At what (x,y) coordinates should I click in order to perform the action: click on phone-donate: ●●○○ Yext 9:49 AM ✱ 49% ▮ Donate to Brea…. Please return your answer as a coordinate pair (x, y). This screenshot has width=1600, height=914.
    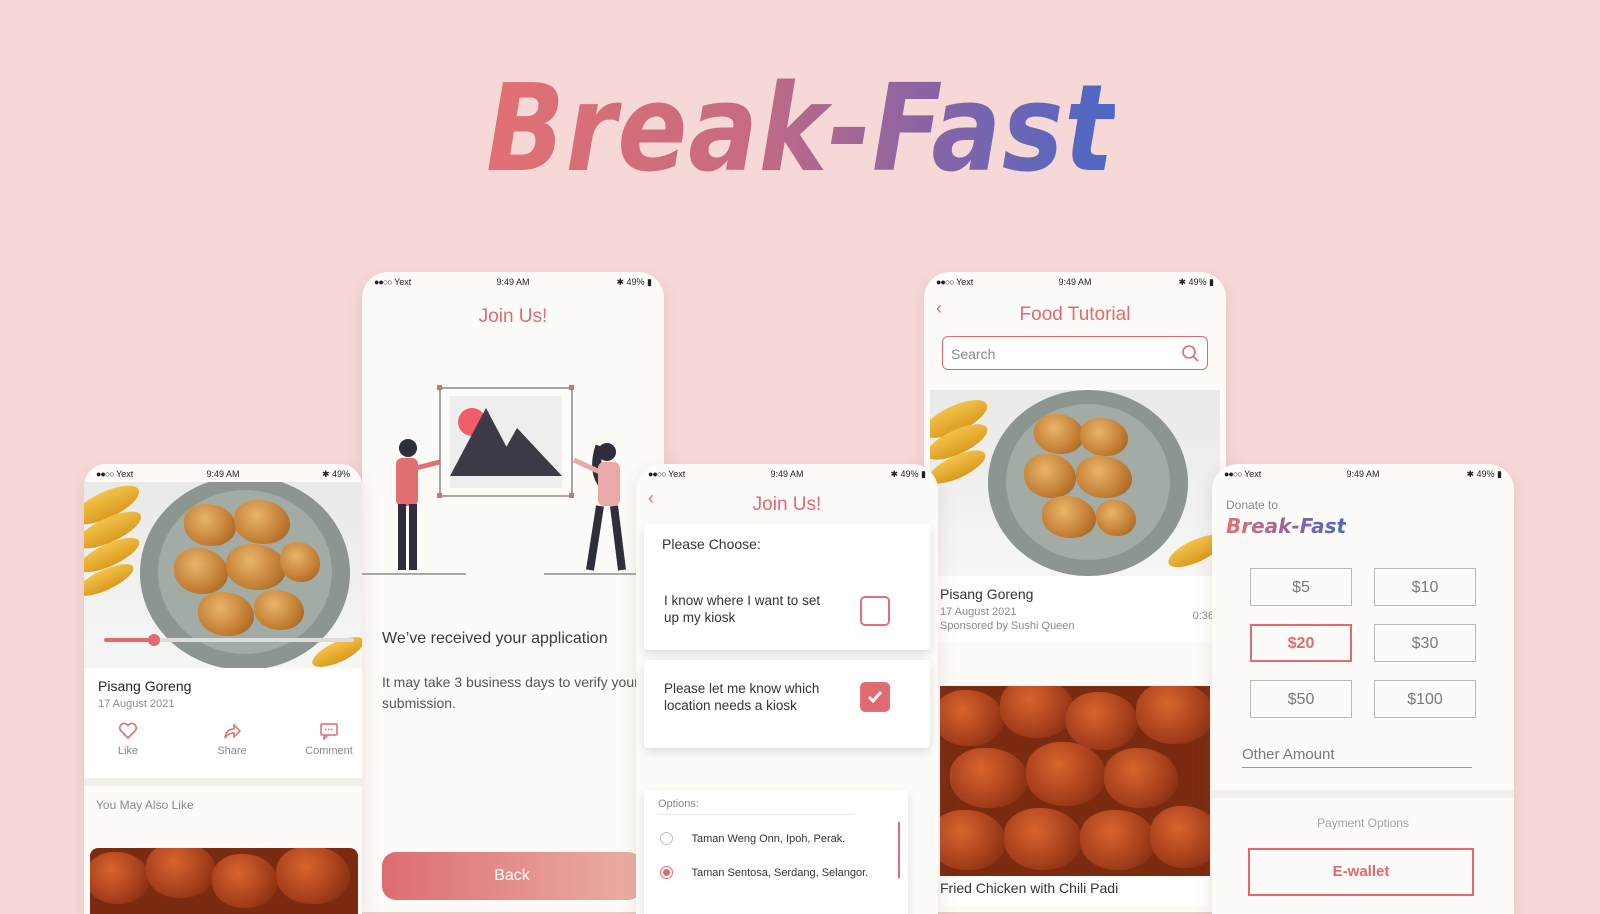
    Looking at the image, I should click on (1363, 689).